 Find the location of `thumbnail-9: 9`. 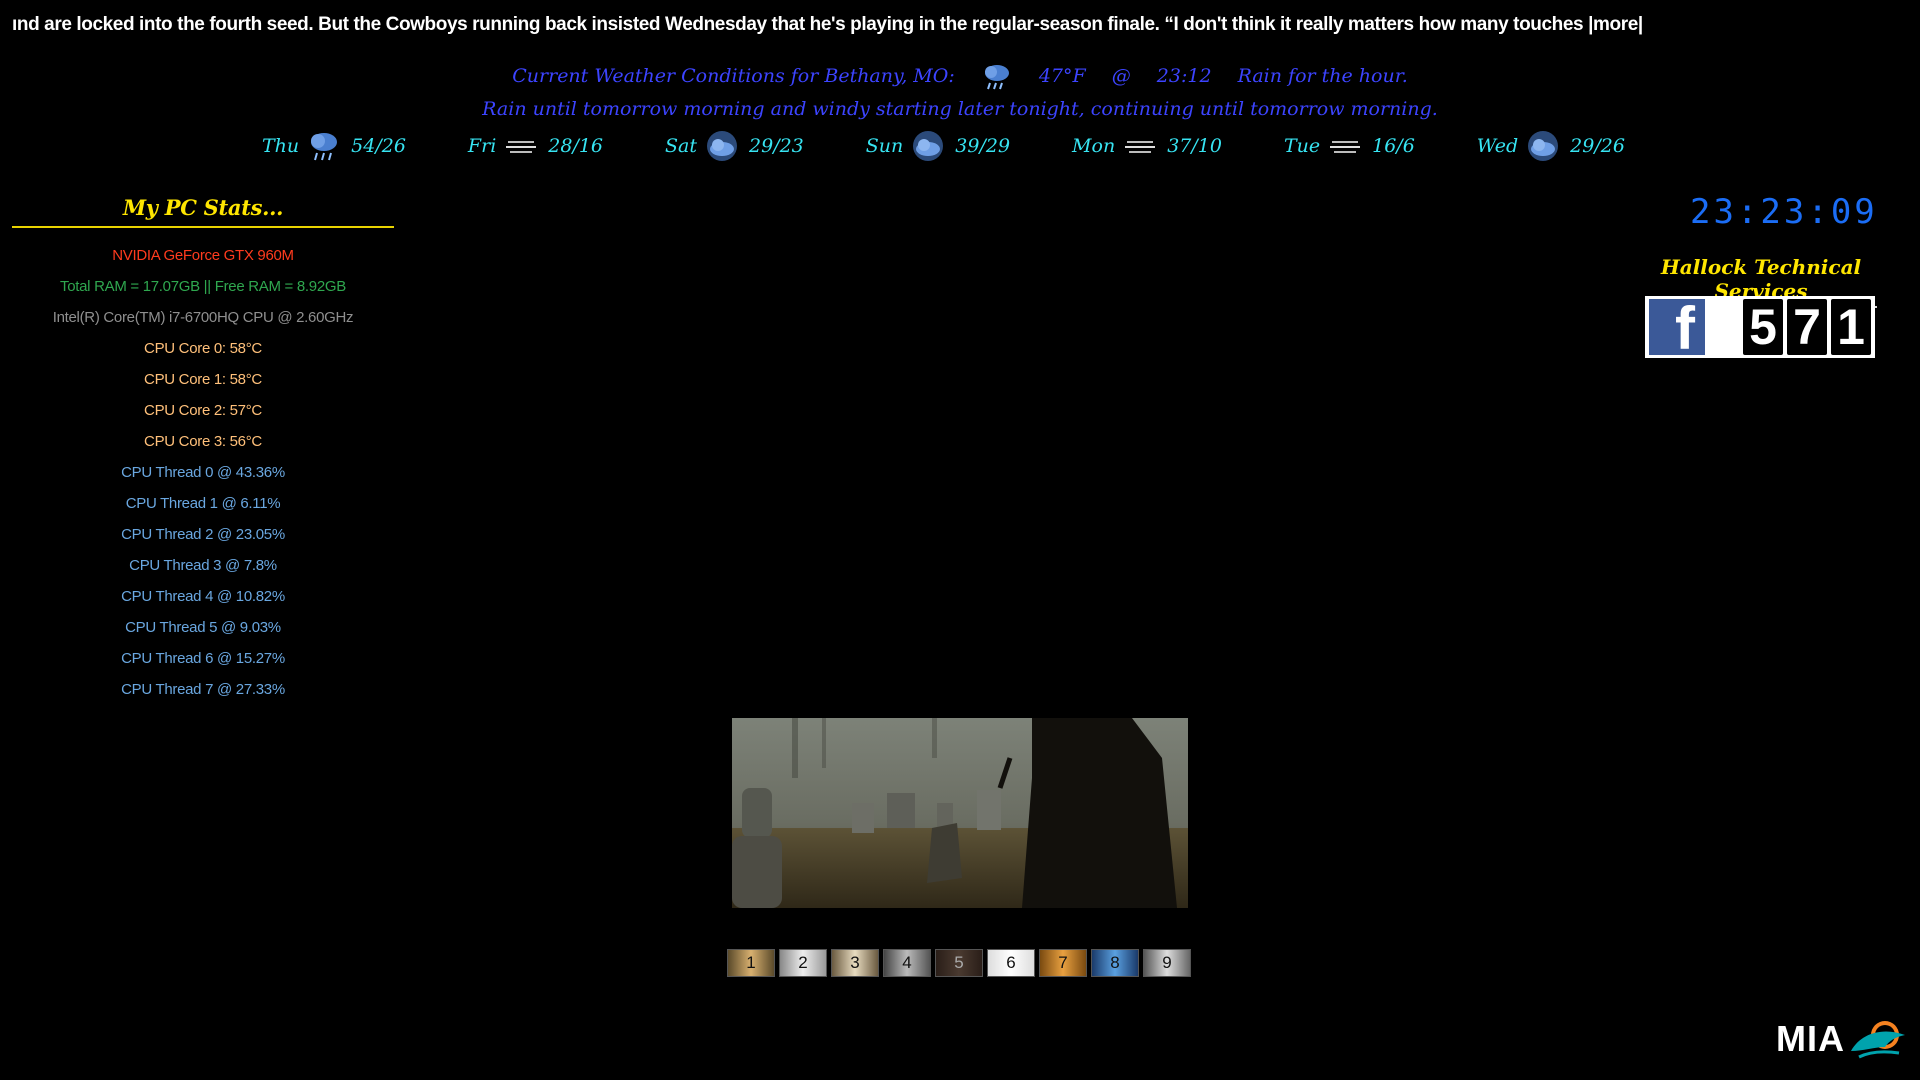

thumbnail-9: 9 is located at coordinates (1167, 963).